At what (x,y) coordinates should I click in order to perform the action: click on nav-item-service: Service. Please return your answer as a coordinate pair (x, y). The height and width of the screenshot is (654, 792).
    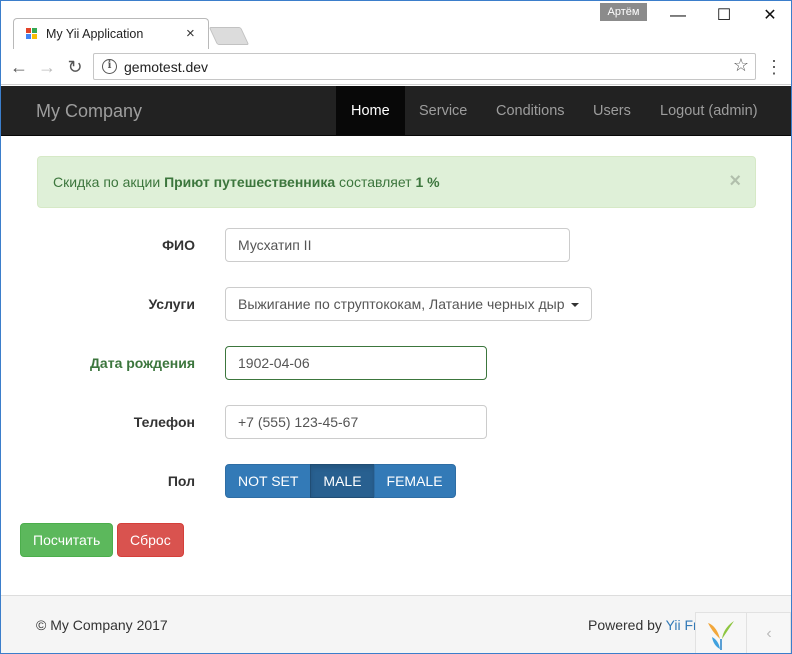
    Looking at the image, I should click on (443, 111).